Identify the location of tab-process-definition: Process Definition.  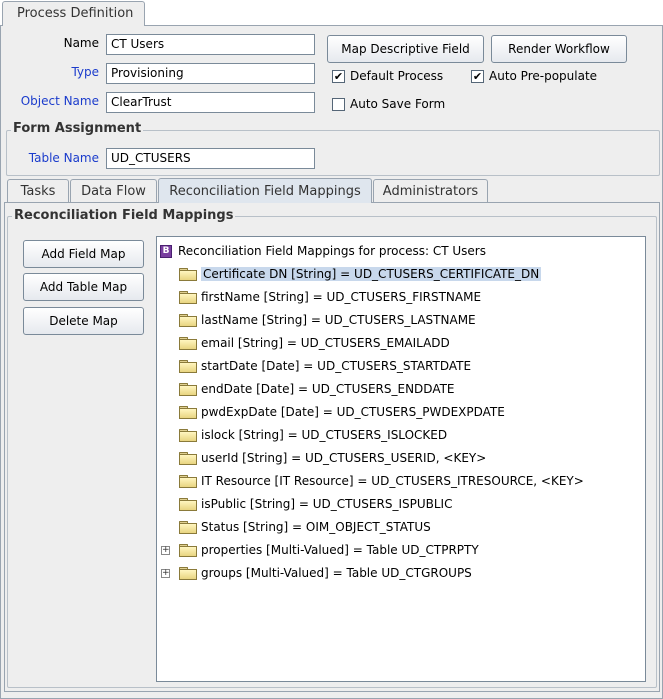
(73, 13).